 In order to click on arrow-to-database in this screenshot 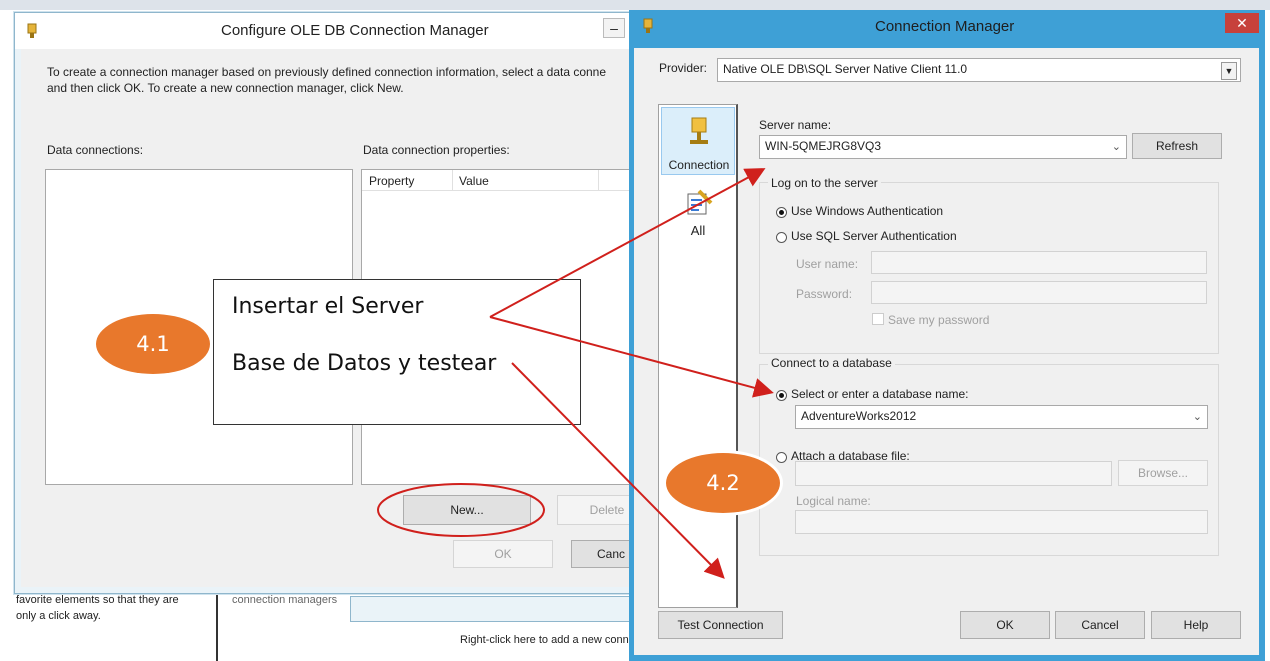, I will do `click(631, 357)`.